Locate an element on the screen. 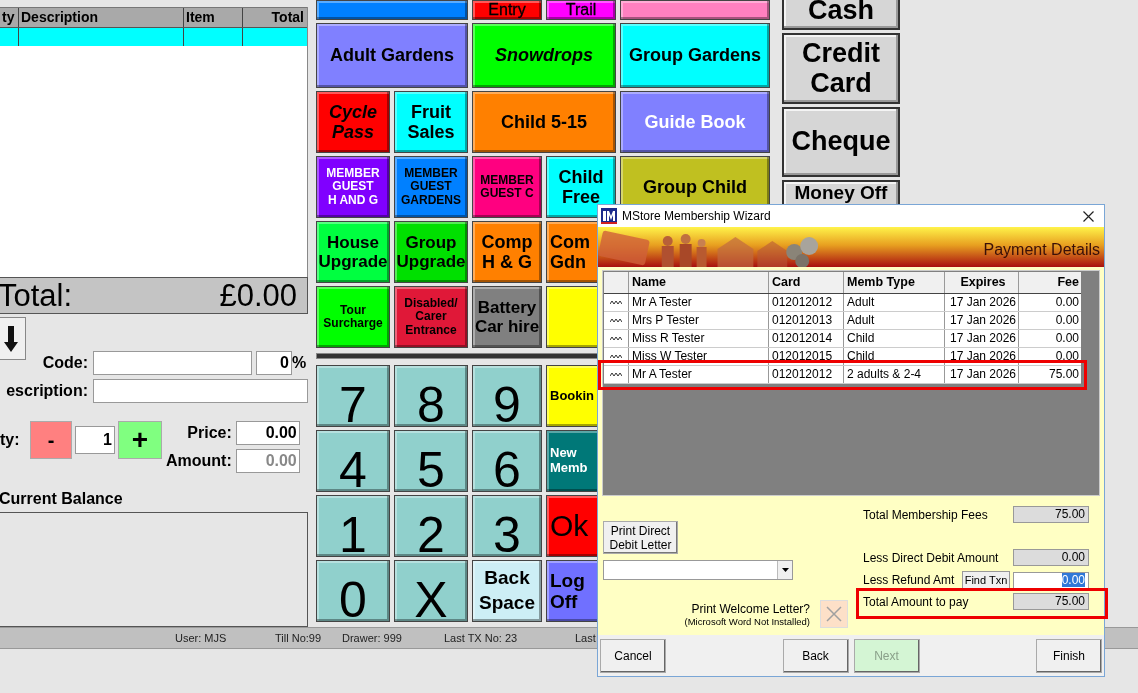 This screenshot has width=1138, height=693. keypad-button: 5 is located at coordinates (431, 461).